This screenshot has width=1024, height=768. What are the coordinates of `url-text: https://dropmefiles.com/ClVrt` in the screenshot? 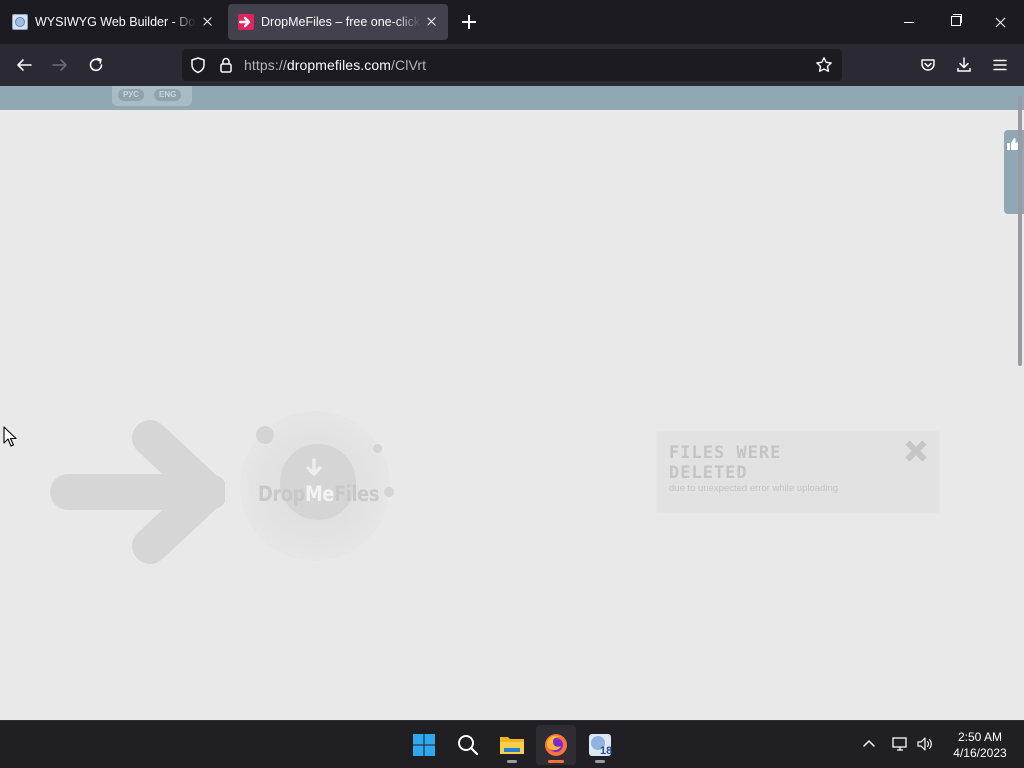 It's located at (335, 65).